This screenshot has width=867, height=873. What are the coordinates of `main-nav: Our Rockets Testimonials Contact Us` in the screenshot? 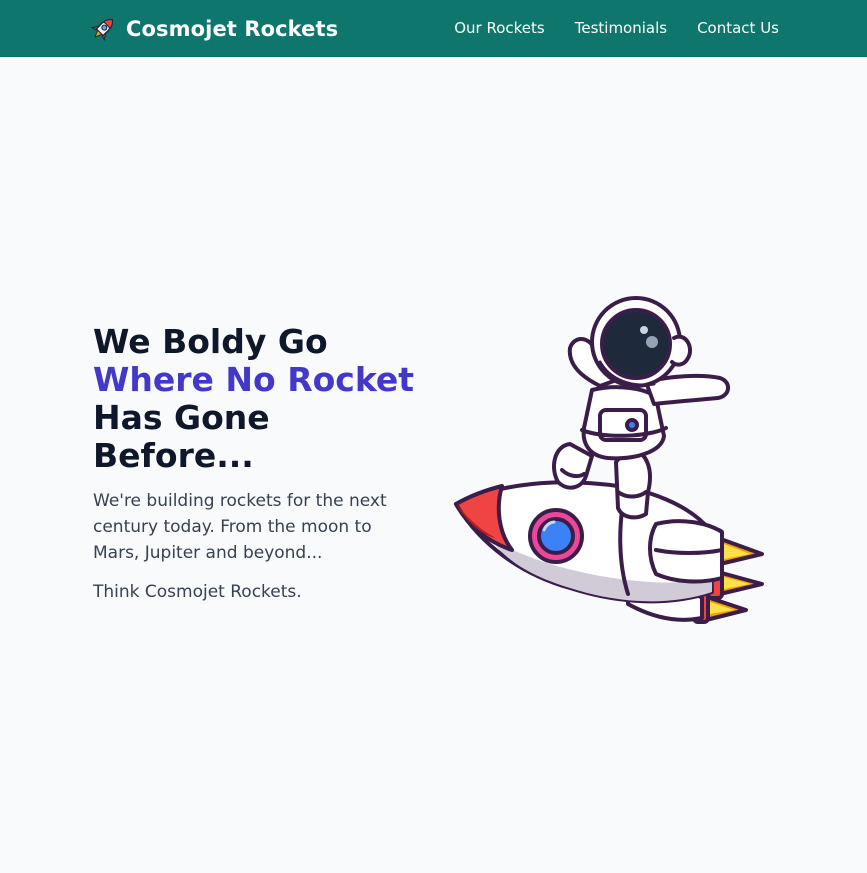 It's located at (601, 28).